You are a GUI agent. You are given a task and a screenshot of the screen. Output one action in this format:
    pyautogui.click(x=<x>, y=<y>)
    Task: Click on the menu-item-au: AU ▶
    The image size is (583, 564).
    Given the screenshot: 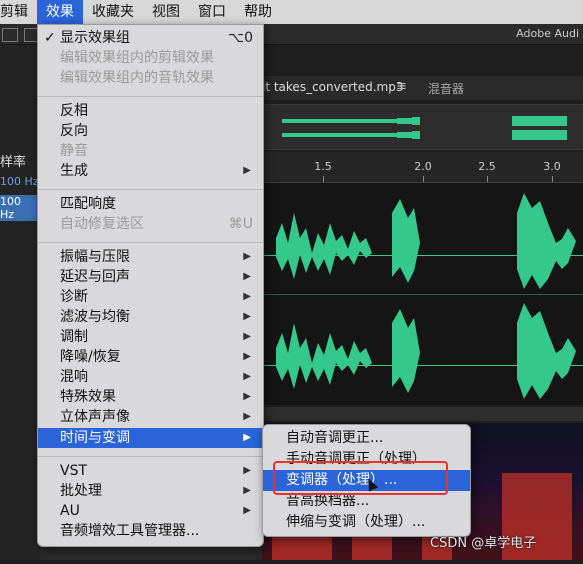 What is the action you would take?
    pyautogui.click(x=150, y=511)
    